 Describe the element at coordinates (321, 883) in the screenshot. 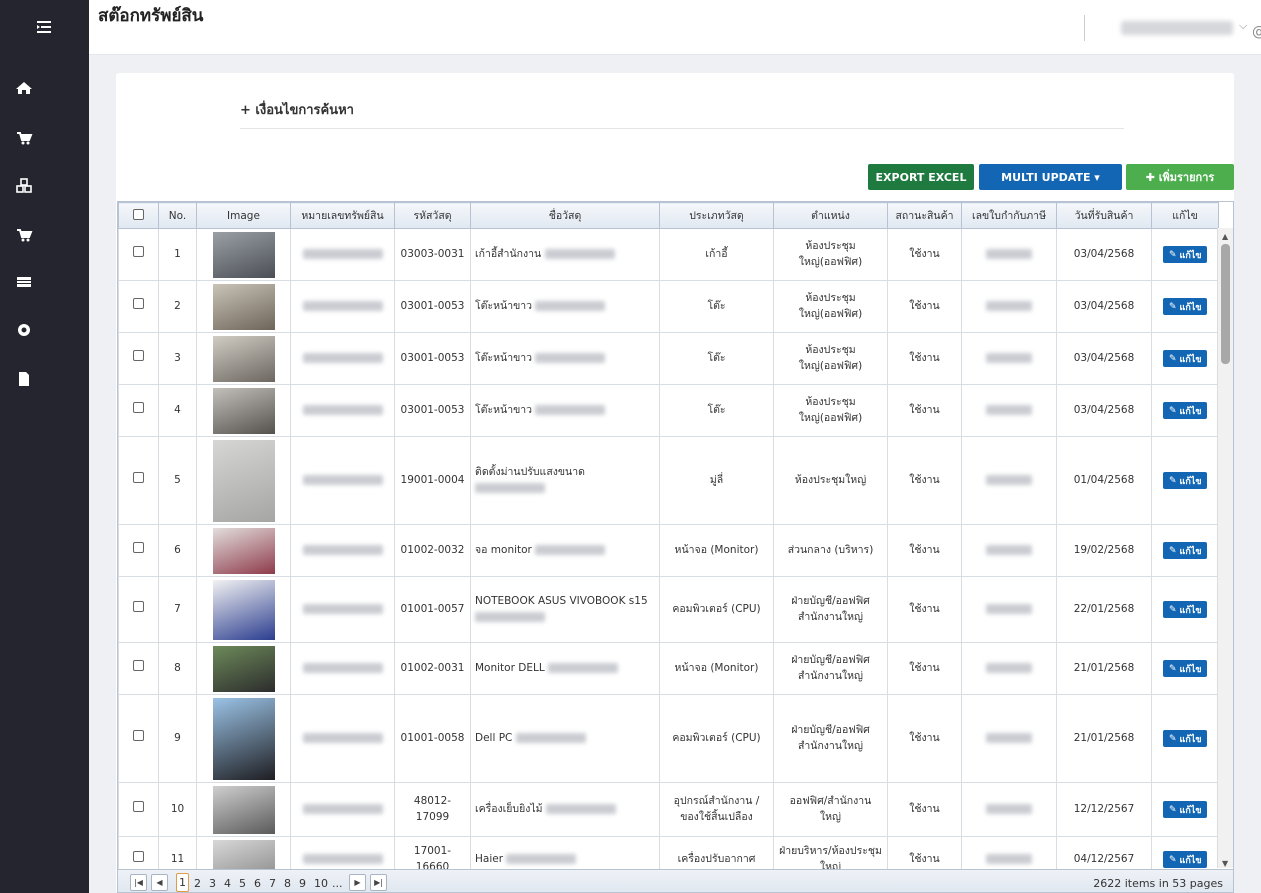

I see `page-number: 10` at that location.